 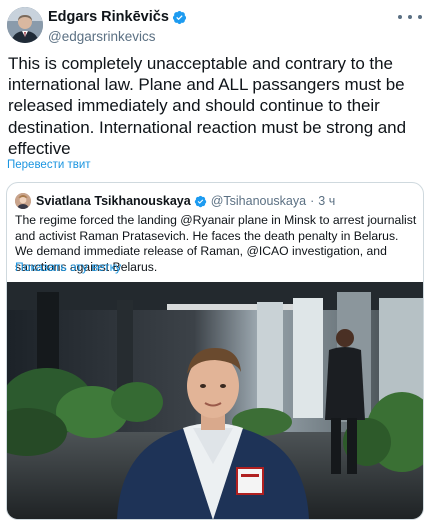 I want to click on quoted-timestamp: 3 ч, so click(x=326, y=201).